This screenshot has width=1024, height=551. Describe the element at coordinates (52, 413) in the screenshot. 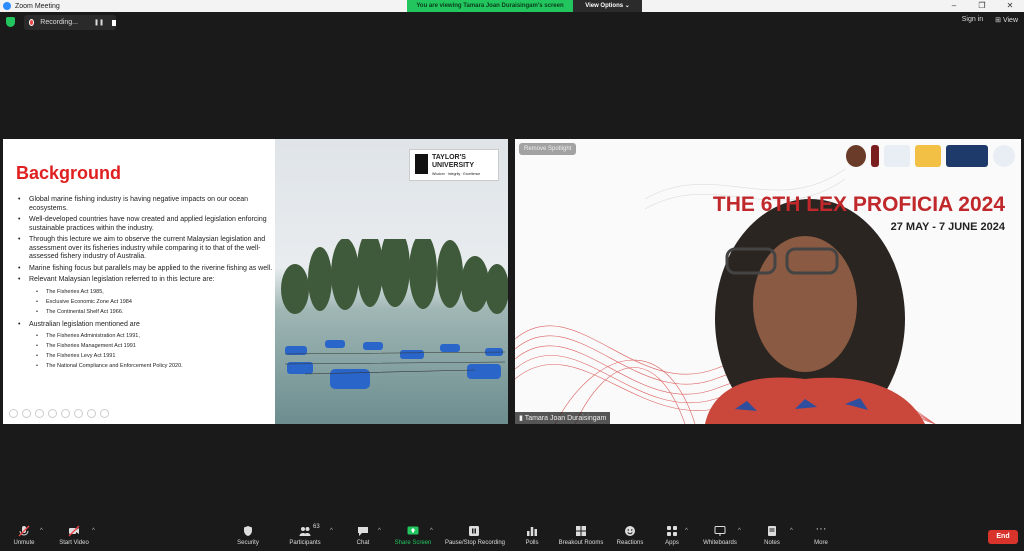

I see `slides-icon` at that location.